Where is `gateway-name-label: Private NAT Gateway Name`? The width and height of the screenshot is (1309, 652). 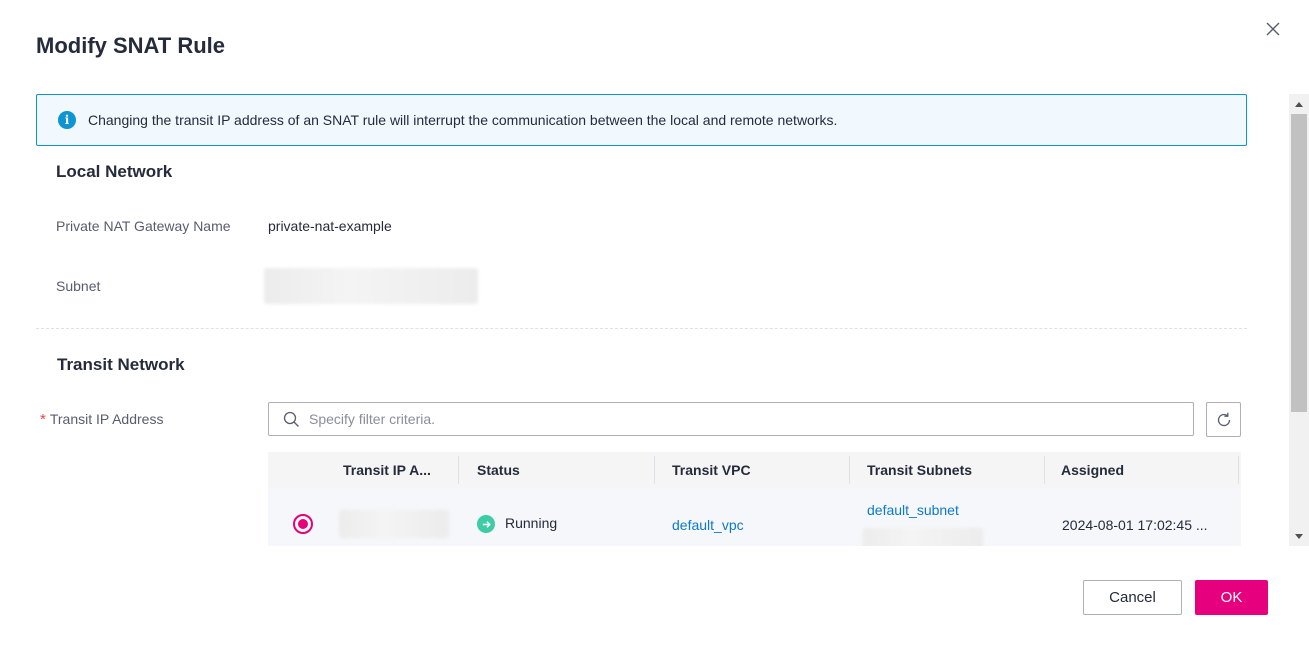 gateway-name-label: Private NAT Gateway Name is located at coordinates (143, 226).